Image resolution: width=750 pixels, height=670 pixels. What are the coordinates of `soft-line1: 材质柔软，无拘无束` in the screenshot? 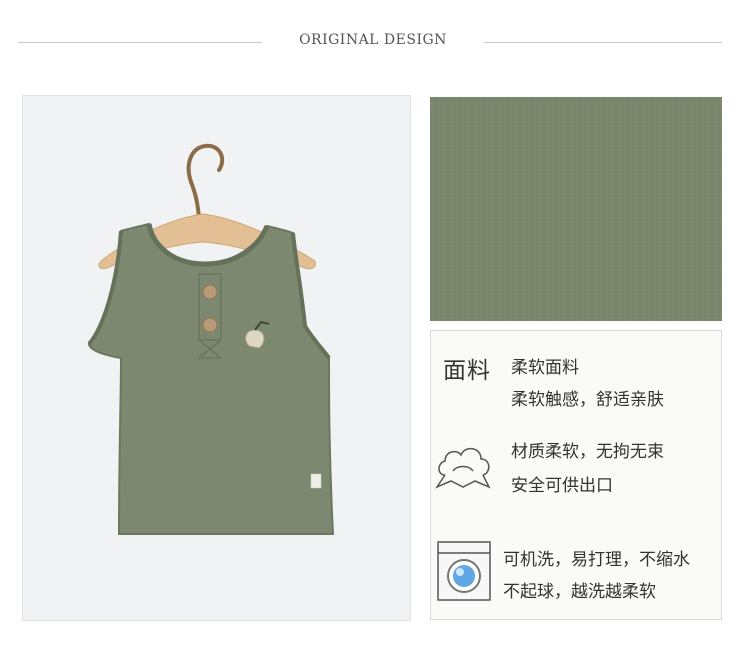 It's located at (587, 452).